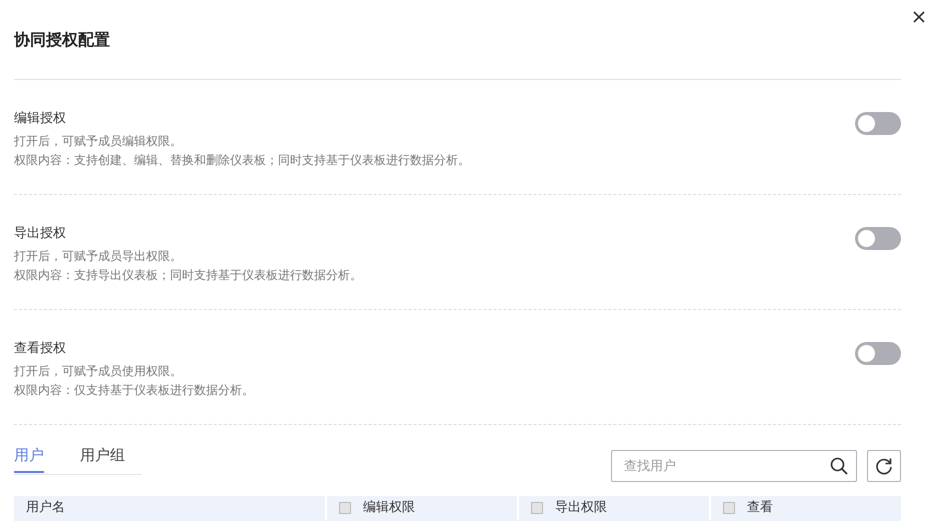 The image size is (930, 521). I want to click on column-header: 编辑权限, so click(389, 508).